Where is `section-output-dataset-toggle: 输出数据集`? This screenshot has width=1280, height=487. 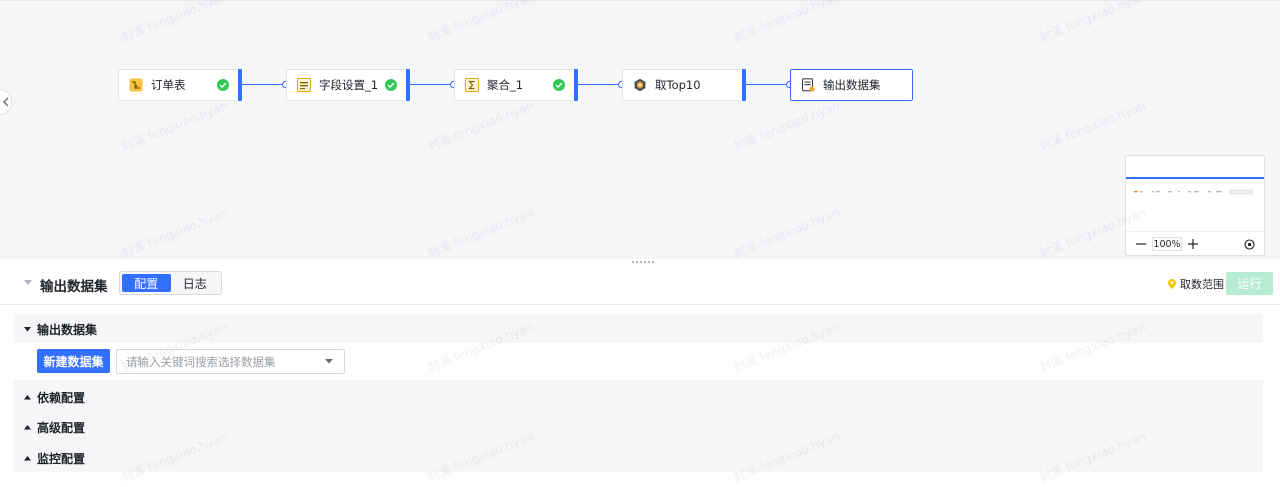 section-output-dataset-toggle: 输出数据集 is located at coordinates (60, 329).